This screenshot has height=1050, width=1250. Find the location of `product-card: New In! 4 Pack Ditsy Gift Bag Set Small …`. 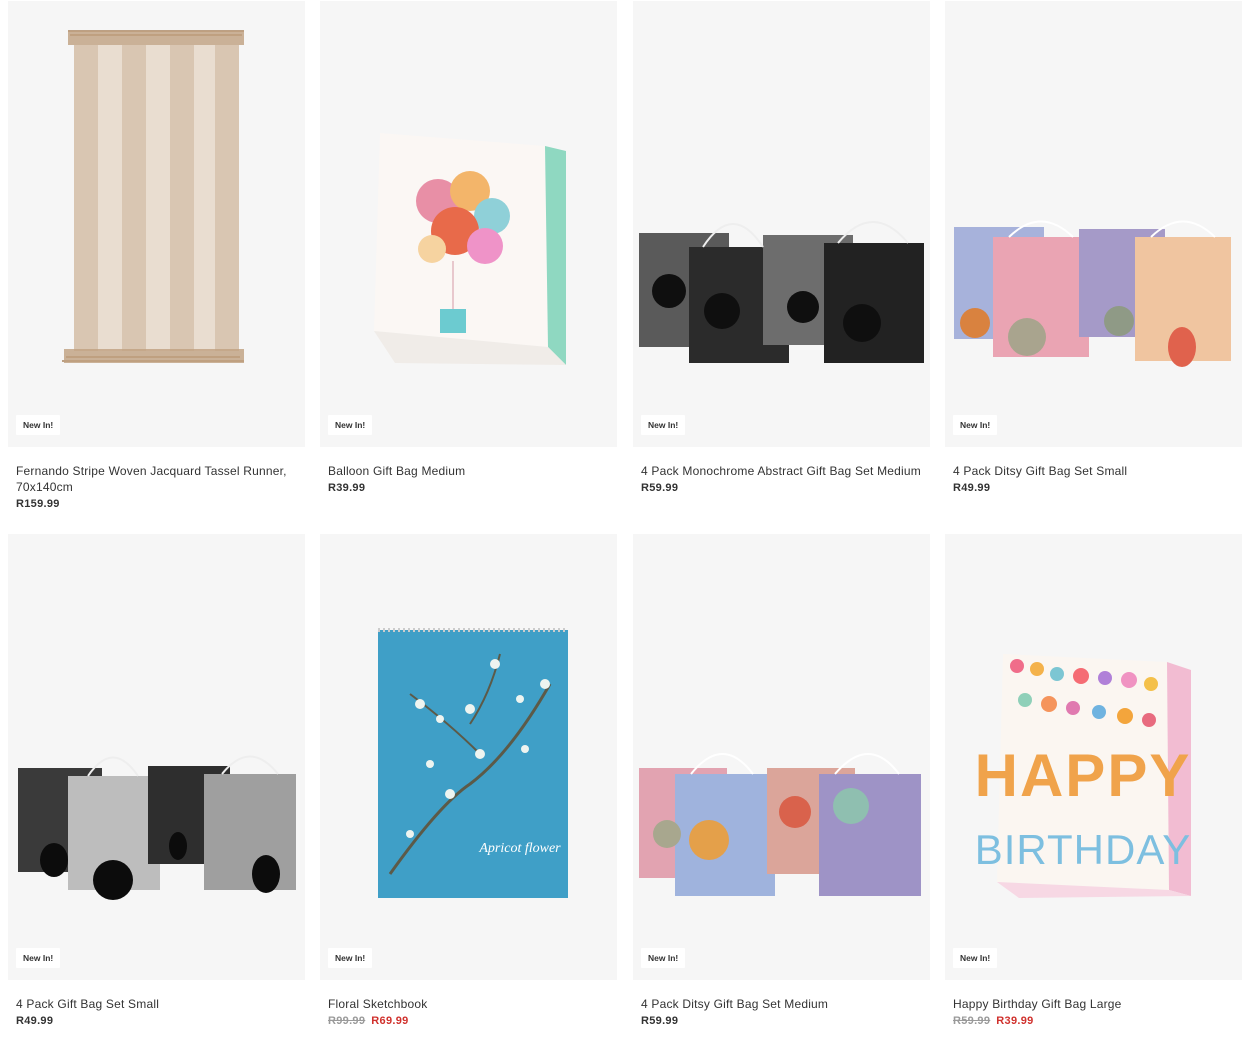

product-card: New In! 4 Pack Ditsy Gift Bag Set Small … is located at coordinates (1093, 247).